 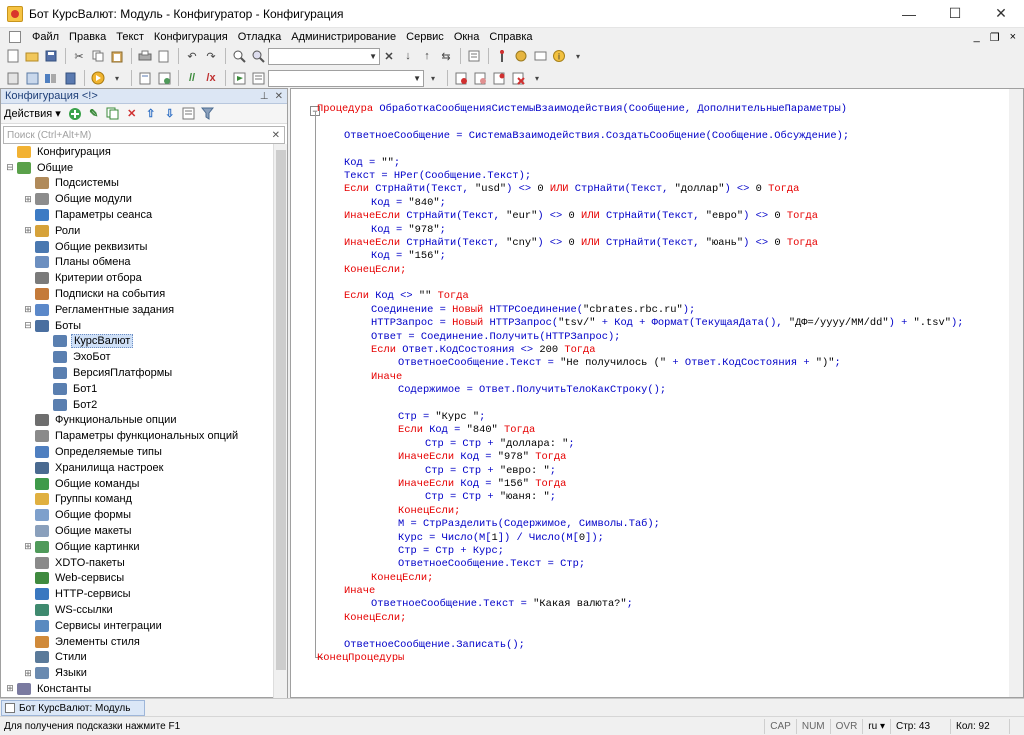 What do you see at coordinates (113, 114) in the screenshot?
I see `copy-item-icon` at bounding box center [113, 114].